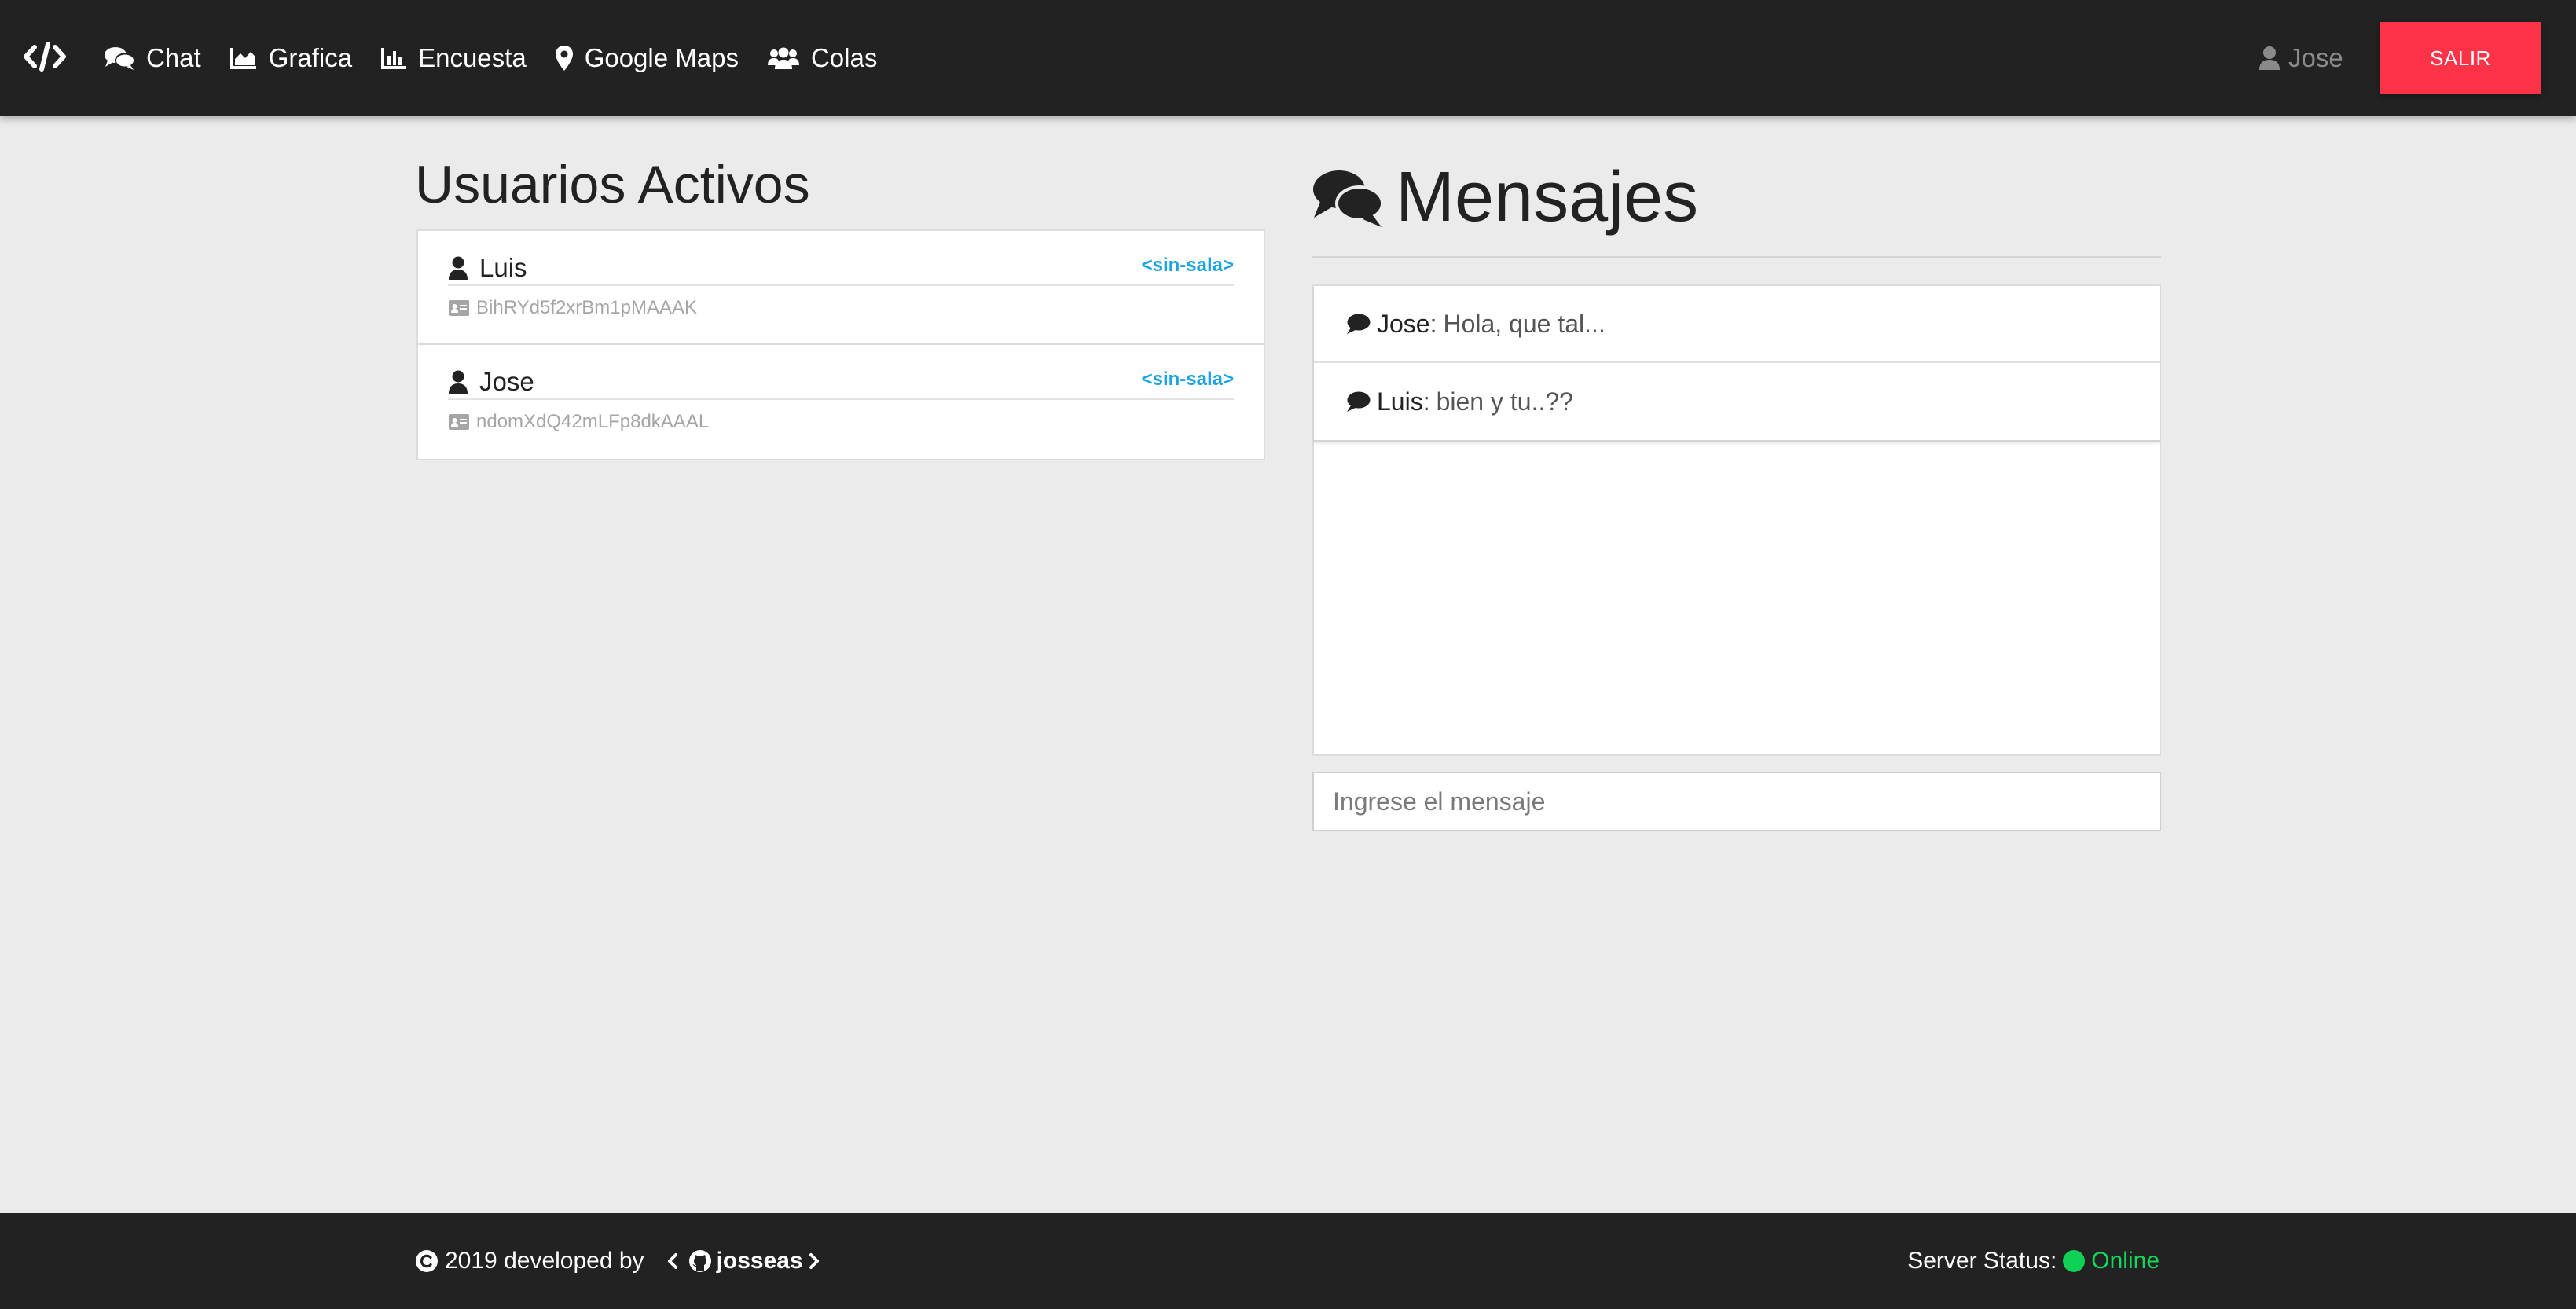 Image resolution: width=2576 pixels, height=1309 pixels. I want to click on users-panel-title: Usuarios Activos, so click(612, 184).